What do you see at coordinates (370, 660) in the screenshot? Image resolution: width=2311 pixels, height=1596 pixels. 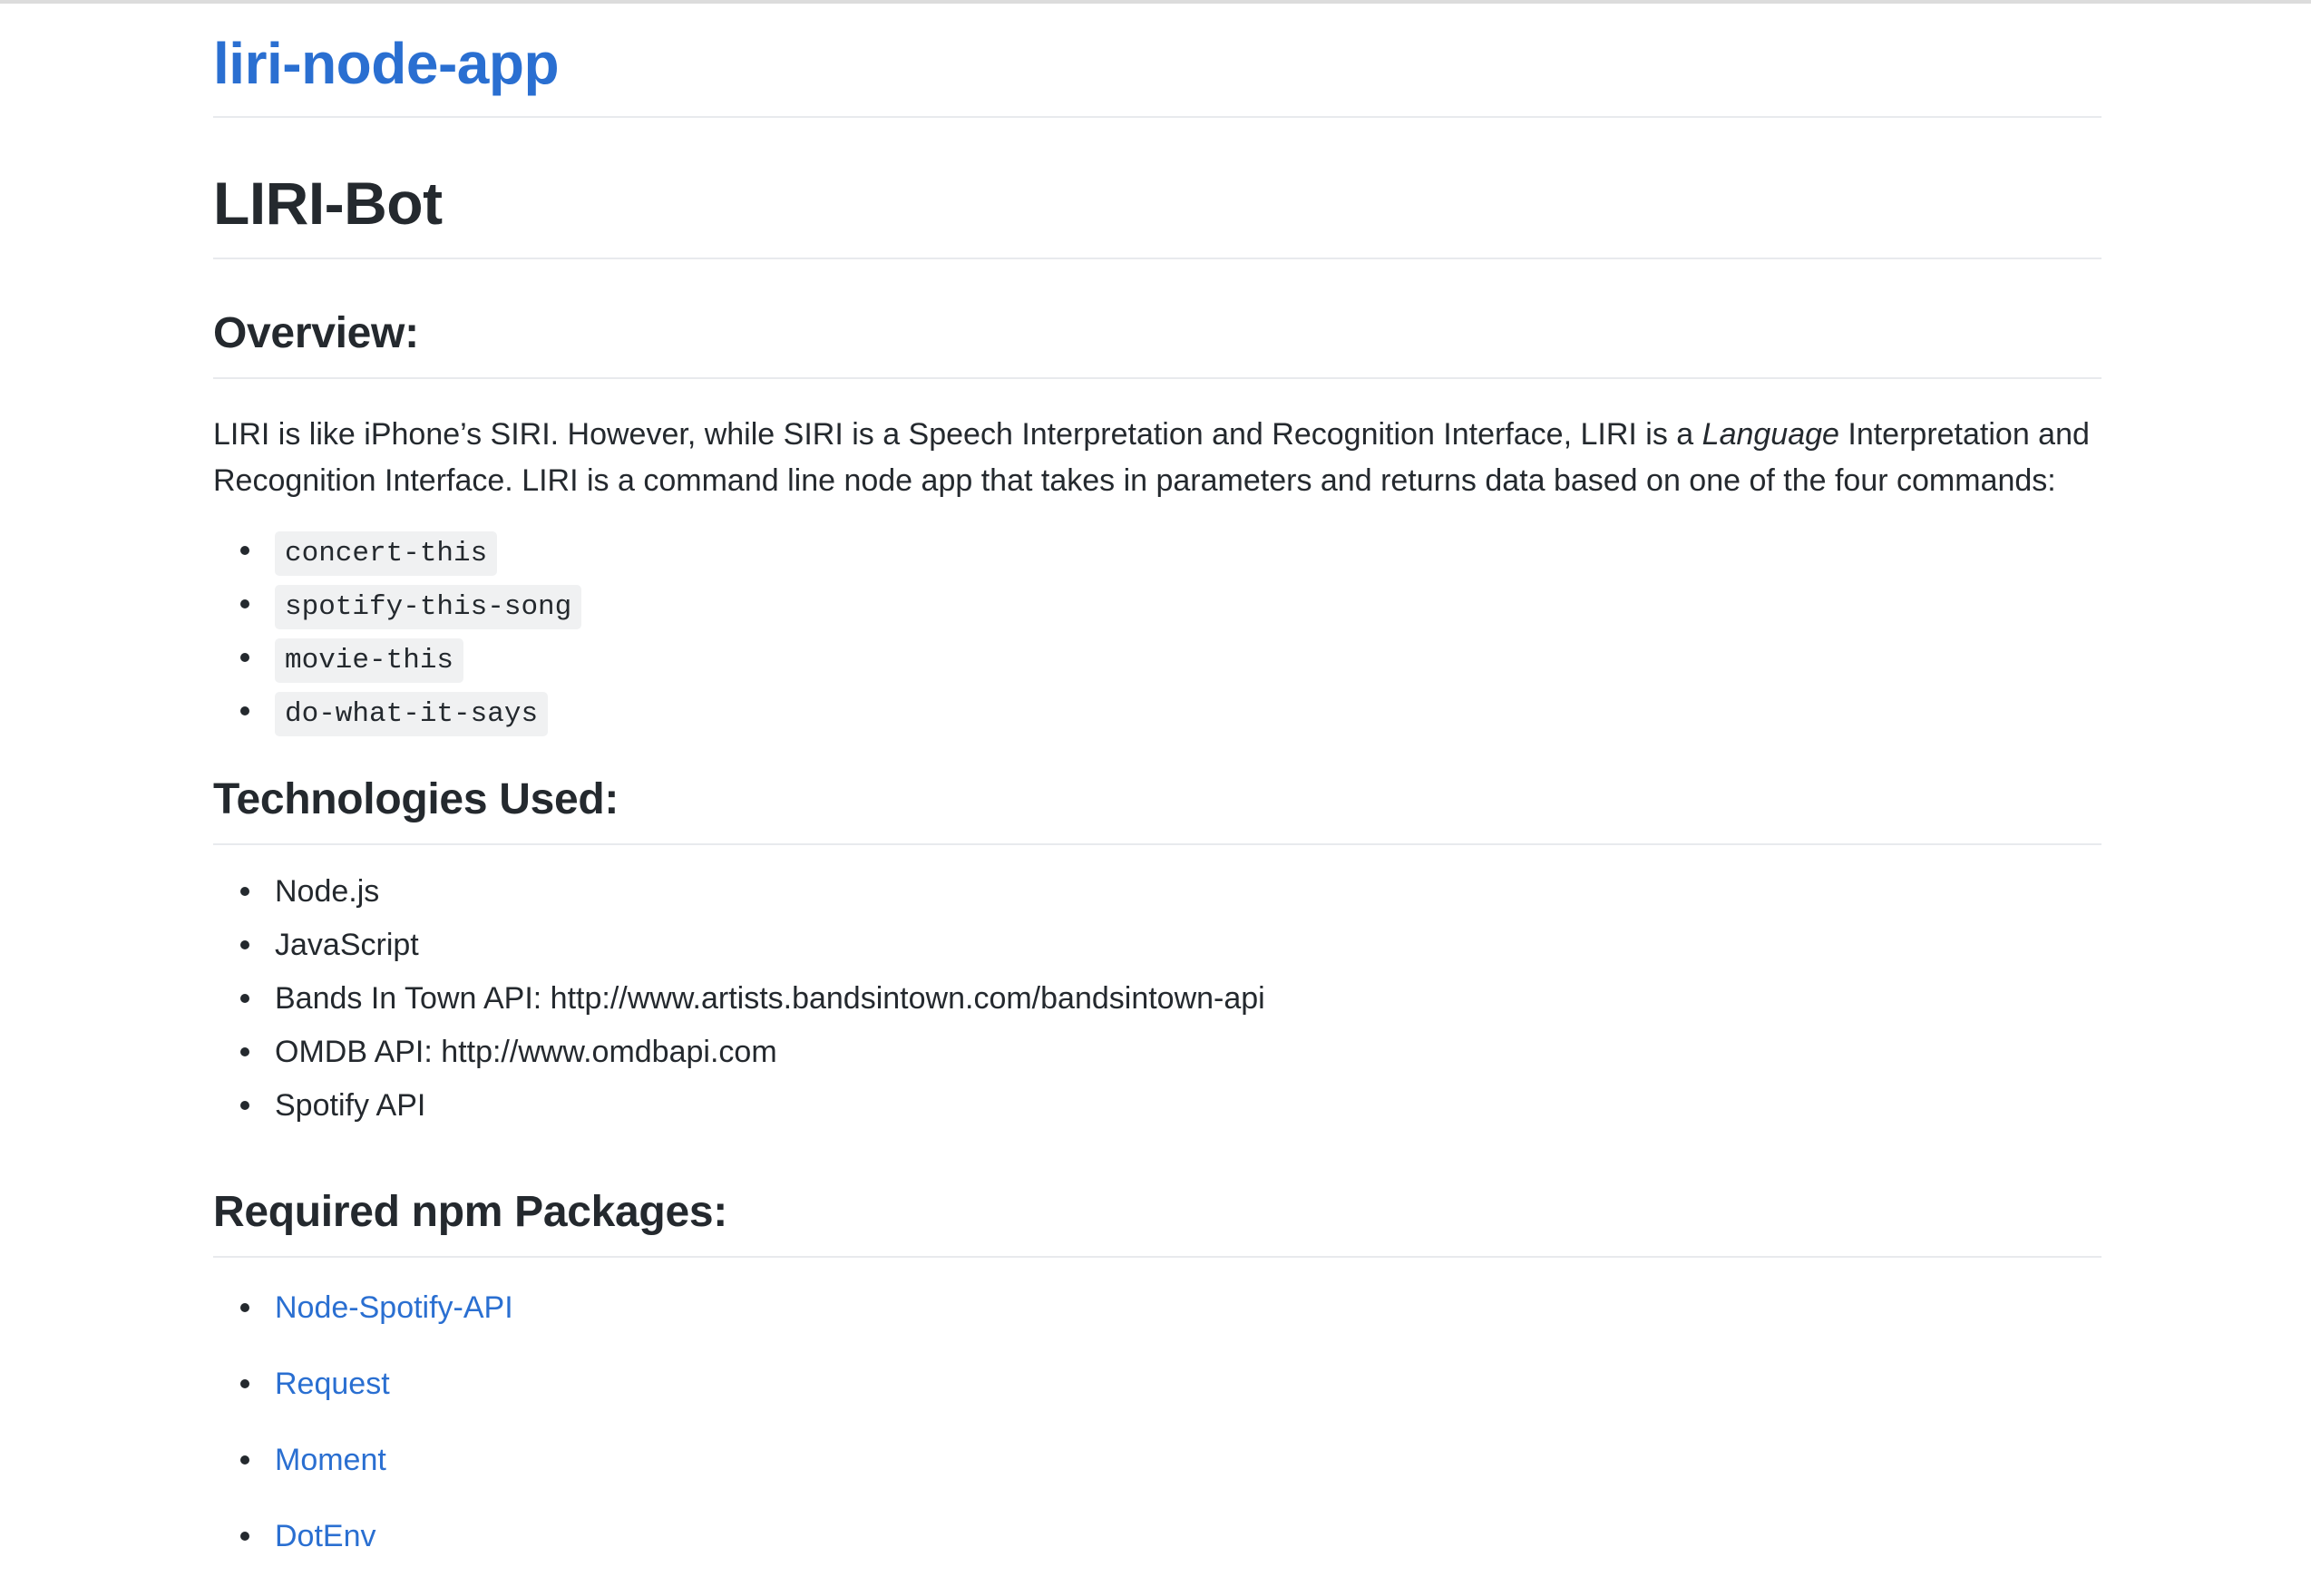 I see `command-code: movie-this` at bounding box center [370, 660].